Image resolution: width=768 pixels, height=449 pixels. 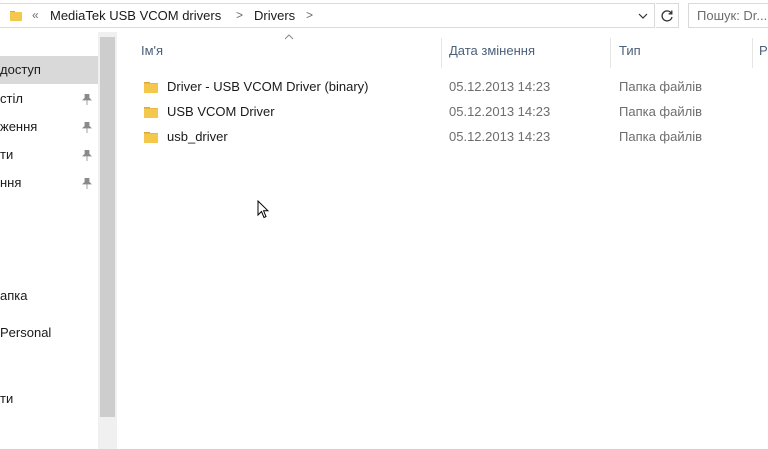 I want to click on nav-item-label: Personal, so click(x=26, y=332).